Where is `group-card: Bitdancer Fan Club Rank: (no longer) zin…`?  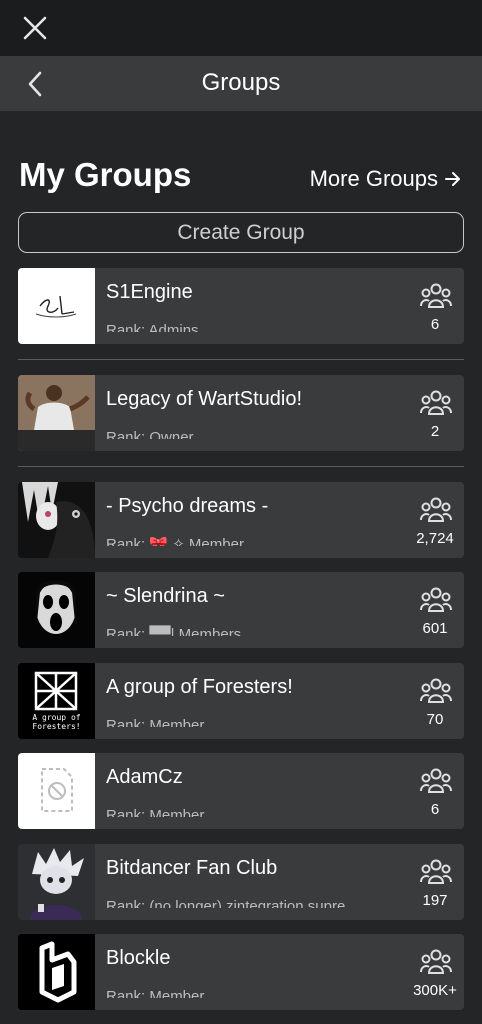 group-card: Bitdancer Fan Club Rank: (no longer) zin… is located at coordinates (241, 882).